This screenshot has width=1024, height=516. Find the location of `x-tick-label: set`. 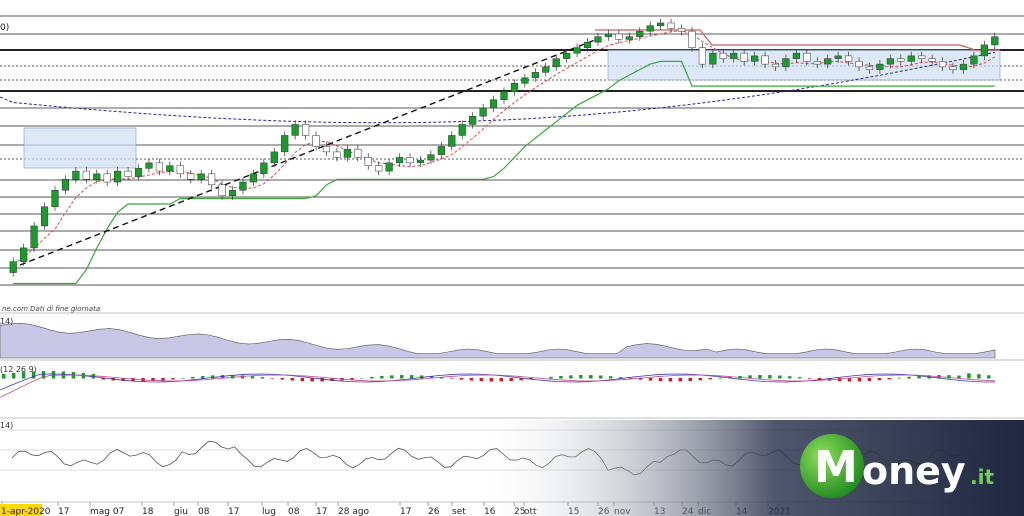

x-tick-label: set is located at coordinates (459, 511).